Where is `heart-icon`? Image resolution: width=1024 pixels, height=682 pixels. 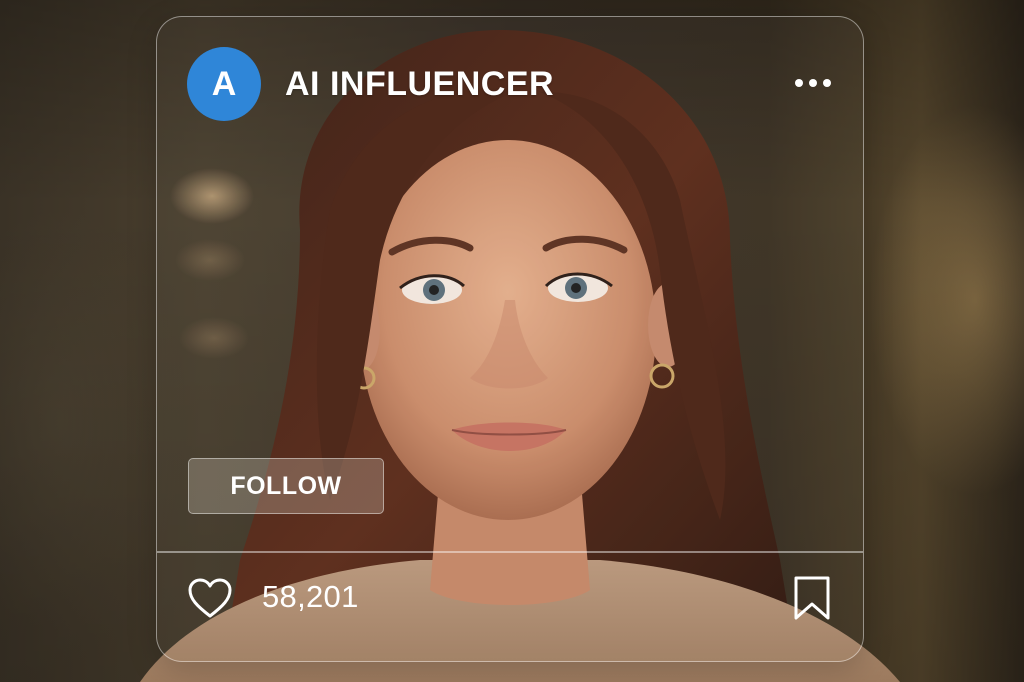
heart-icon is located at coordinates (210, 598).